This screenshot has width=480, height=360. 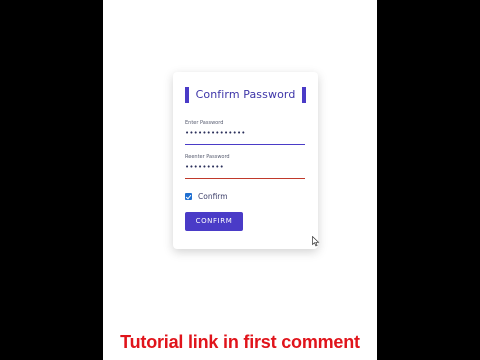 I want to click on card-header: Confirm Password, so click(x=245, y=95).